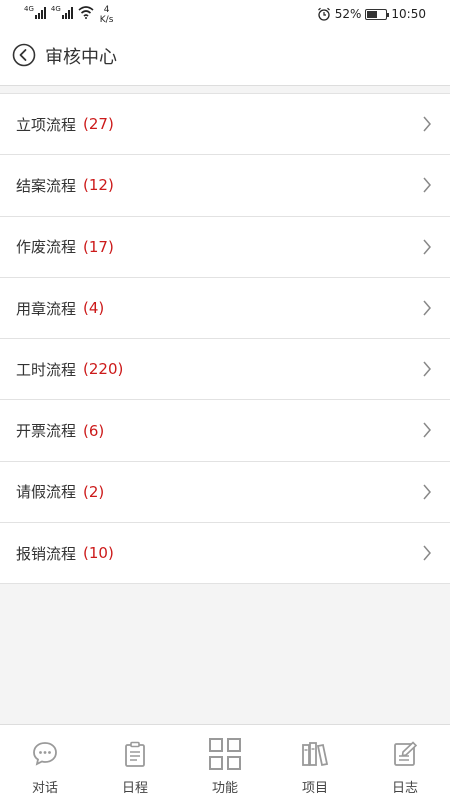 Image resolution: width=450 pixels, height=800 pixels. I want to click on status-left: 4G 4G 4 K/s, so click(68, 15).